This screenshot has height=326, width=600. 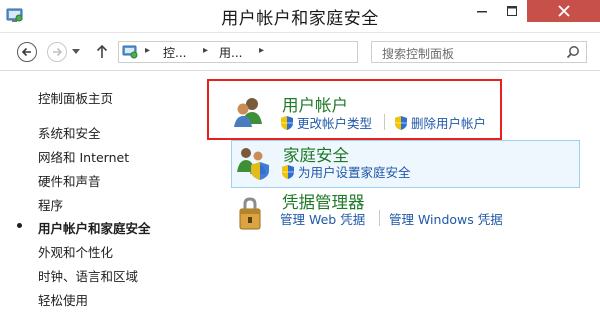 I want to click on arrow-left-icon, so click(x=26, y=52).